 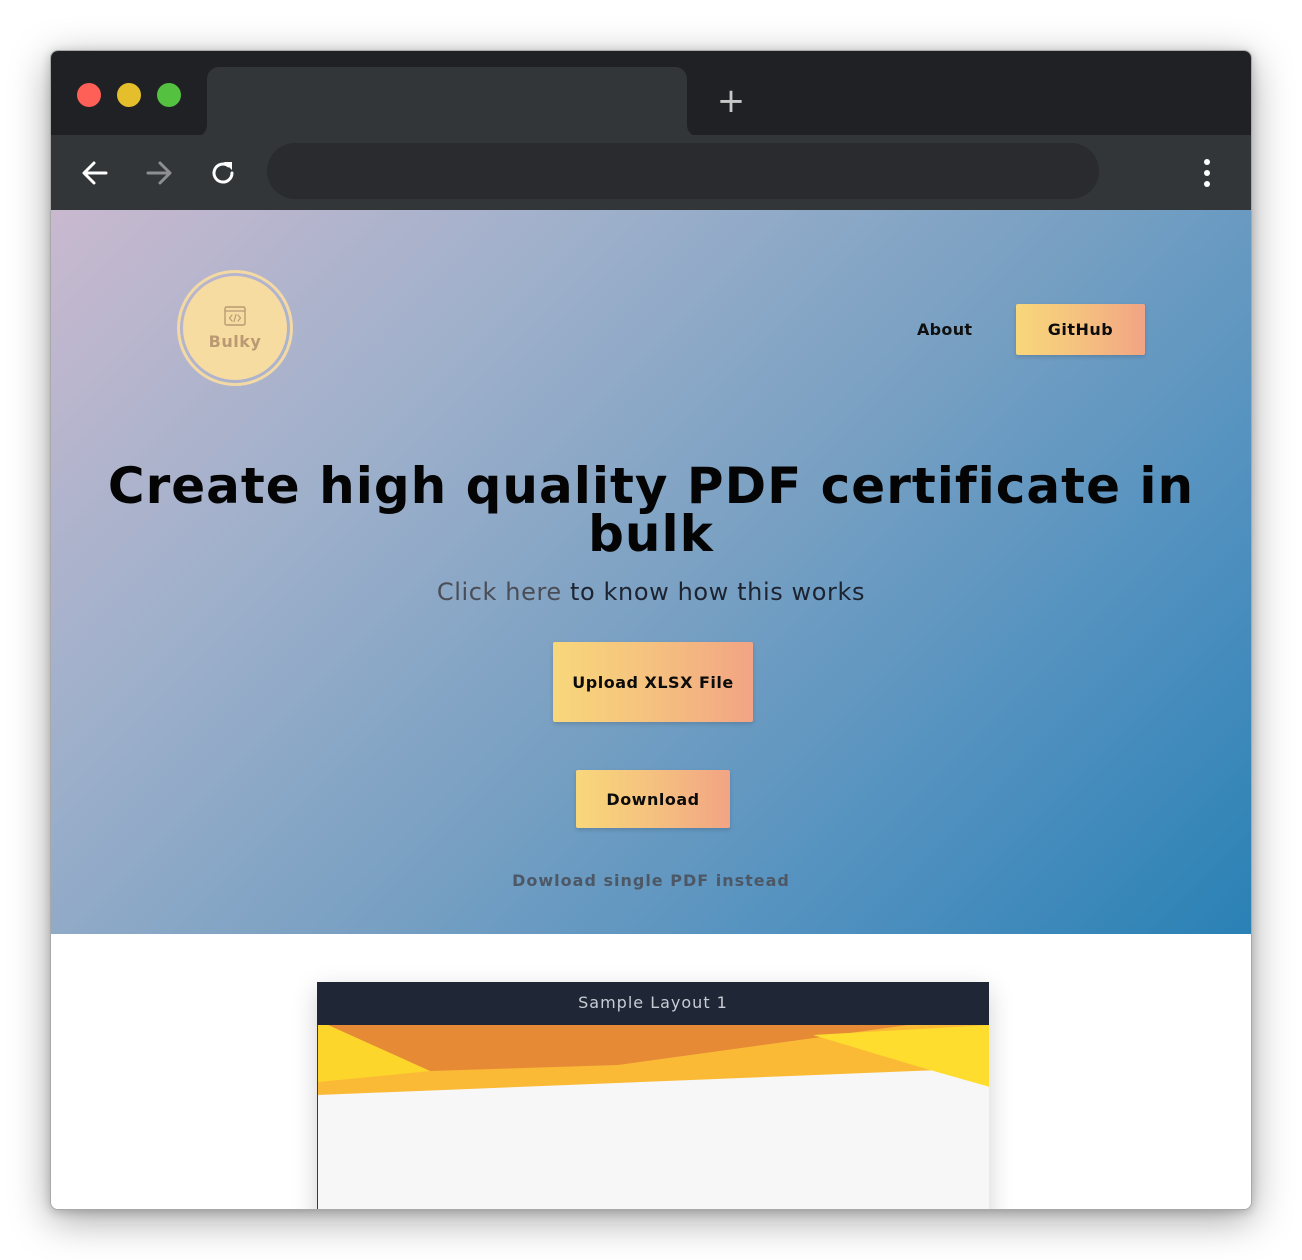 I want to click on browser-titlebar: +, so click(x=651, y=94).